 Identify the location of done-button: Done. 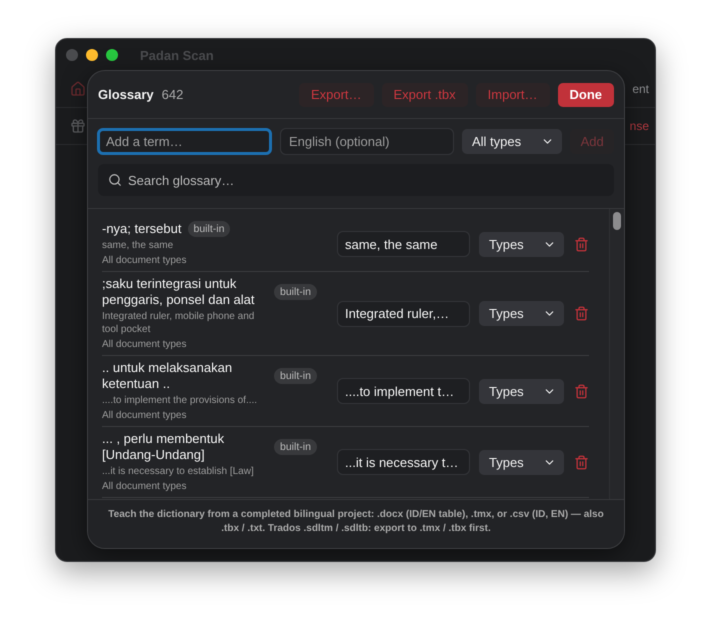
(586, 94).